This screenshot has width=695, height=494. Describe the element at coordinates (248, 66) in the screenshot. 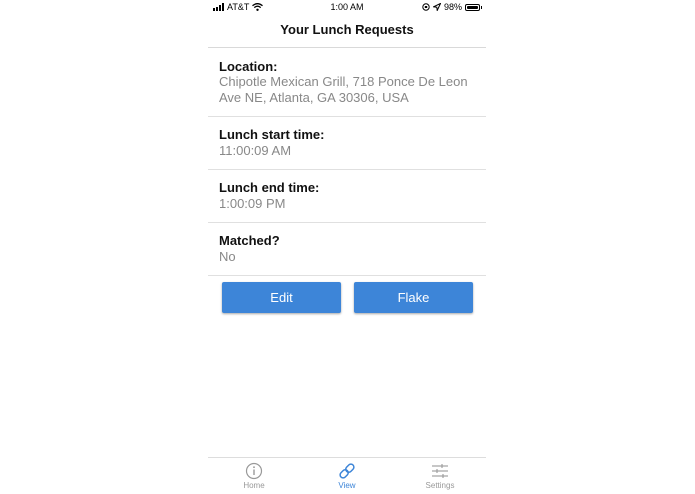

I see `location-label: Location:` at that location.